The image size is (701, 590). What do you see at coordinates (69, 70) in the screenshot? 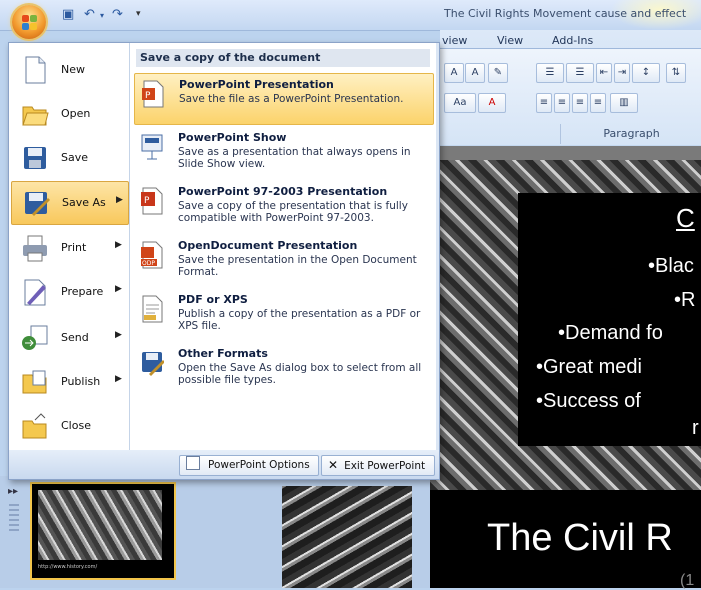
I see `menu-item-new: New` at bounding box center [69, 70].